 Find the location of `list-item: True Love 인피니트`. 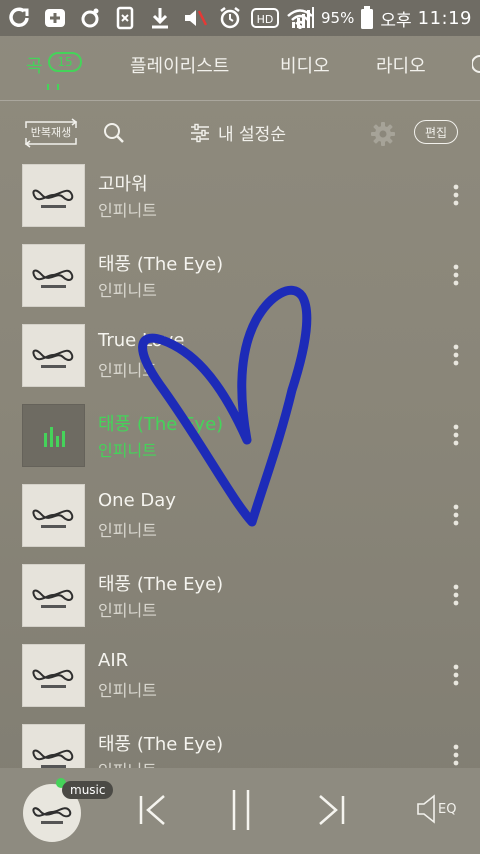

list-item: True Love 인피니트 is located at coordinates (240, 362).